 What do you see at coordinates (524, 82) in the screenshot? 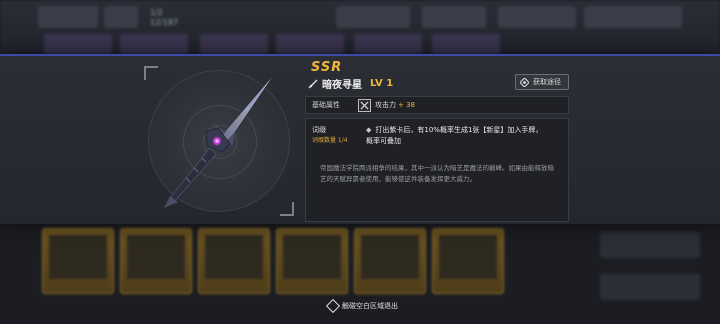
I see `diamond-icon` at bounding box center [524, 82].